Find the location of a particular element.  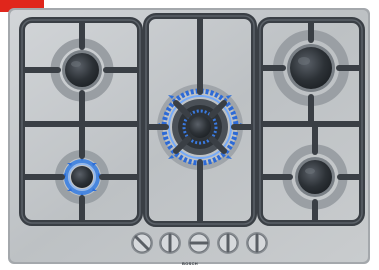

brand-label: BOSCH is located at coordinates (190, 263).